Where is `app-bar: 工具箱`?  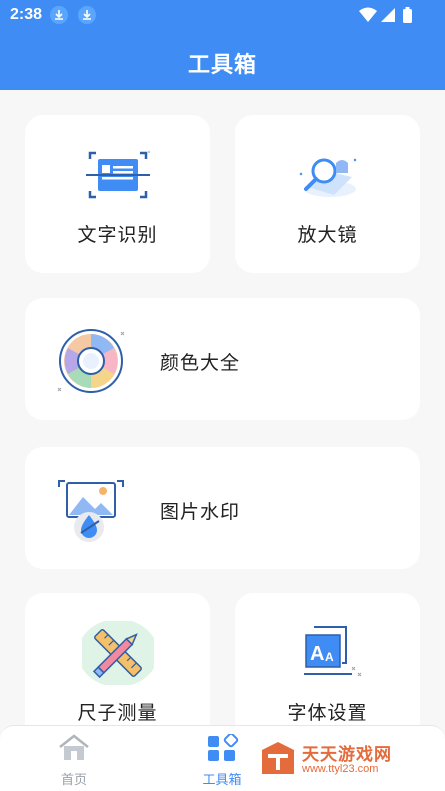 app-bar: 工具箱 is located at coordinates (222, 60).